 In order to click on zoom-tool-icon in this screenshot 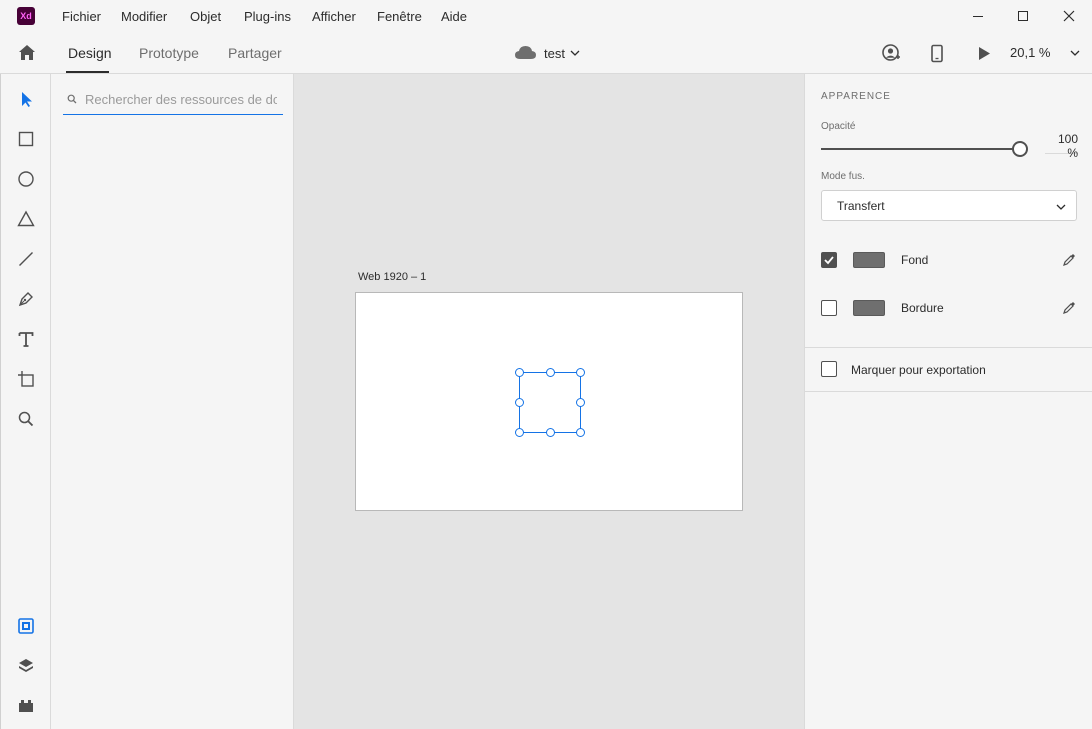, I will do `click(26, 419)`.